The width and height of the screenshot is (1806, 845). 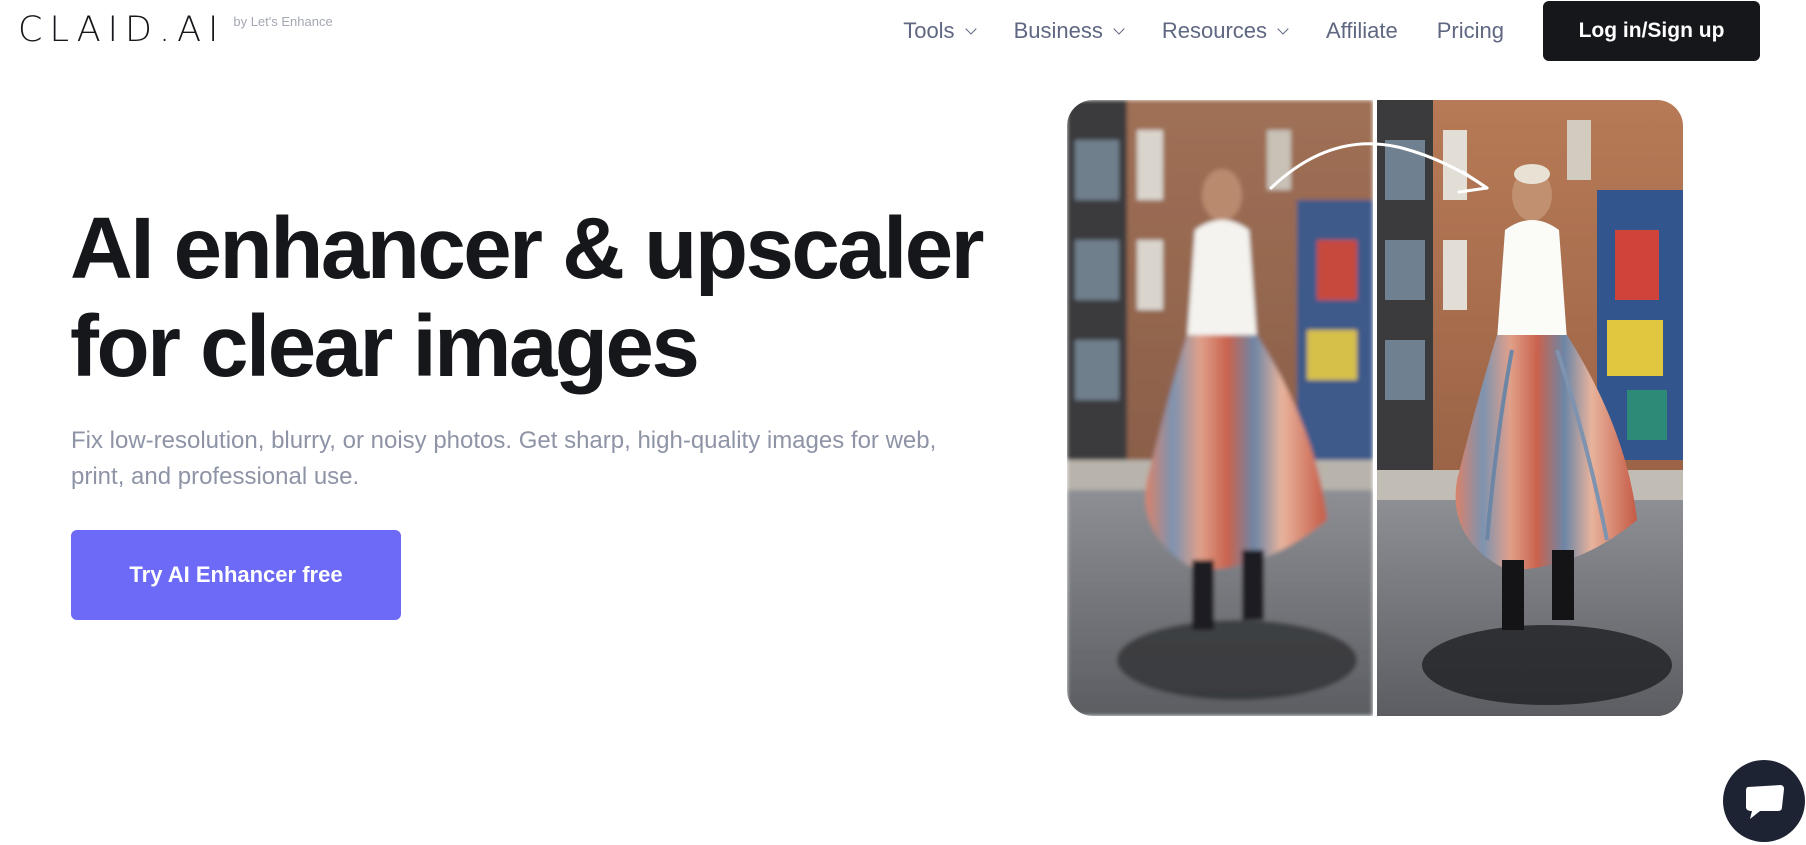 What do you see at coordinates (236, 575) in the screenshot?
I see `try-ai-enhancer-button: Try AI Enhancer free` at bounding box center [236, 575].